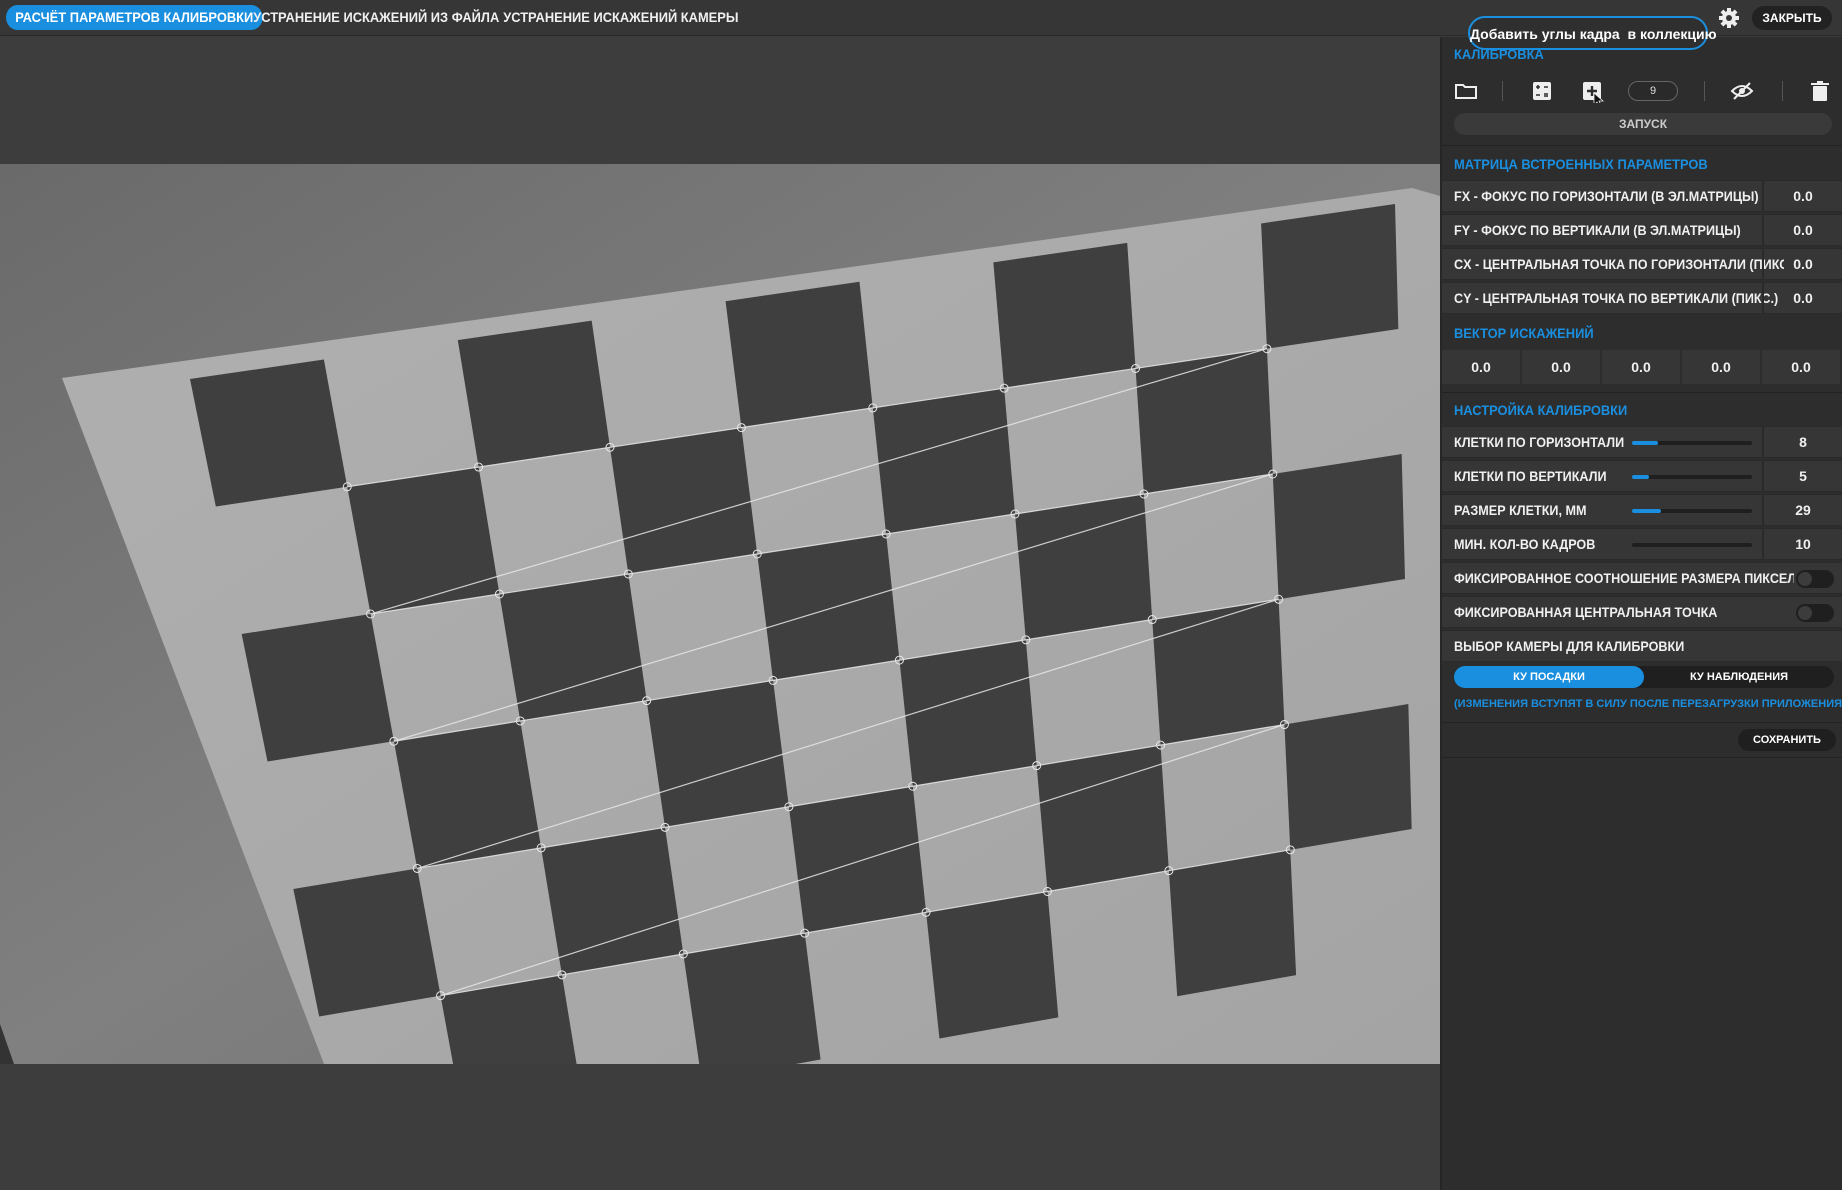 The height and width of the screenshot is (1190, 1842). Describe the element at coordinates (1787, 740) in the screenshot. I see `save-button: СОХРАНИТЬ` at that location.